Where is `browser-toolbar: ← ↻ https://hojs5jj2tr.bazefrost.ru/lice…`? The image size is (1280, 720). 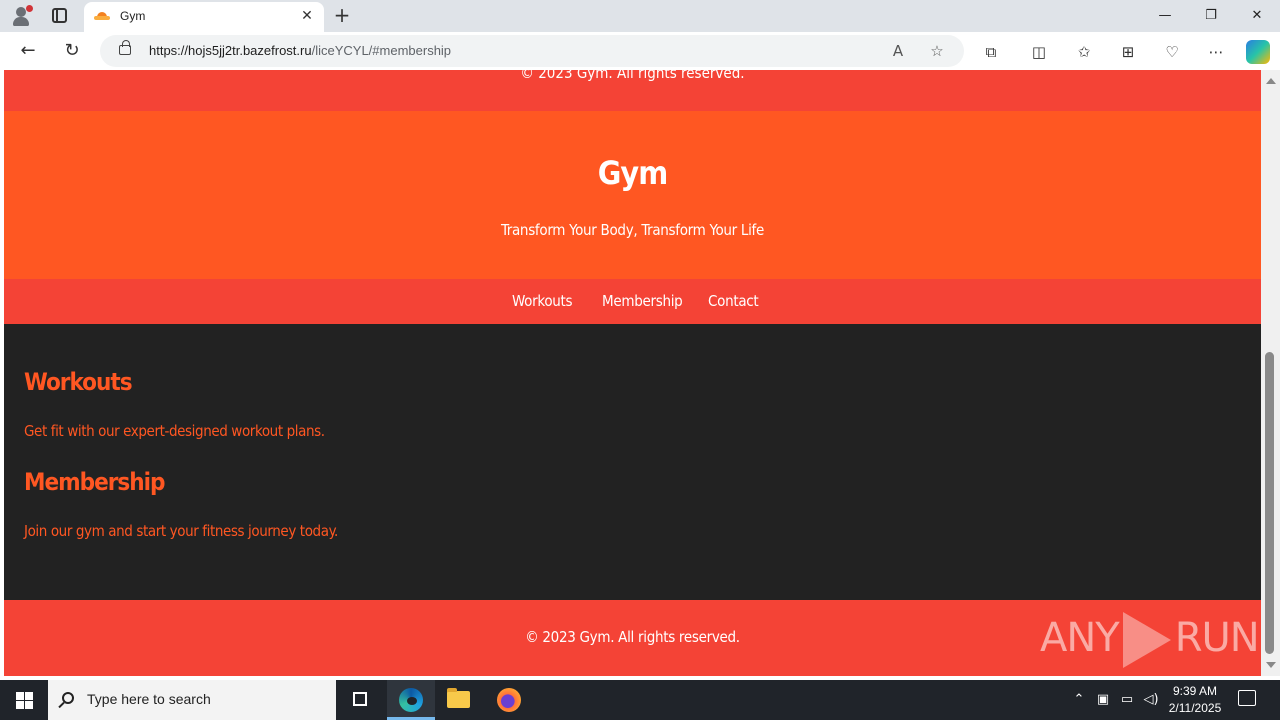 browser-toolbar: ← ↻ https://hojs5jj2tr.bazefrost.ru/lice… is located at coordinates (640, 51).